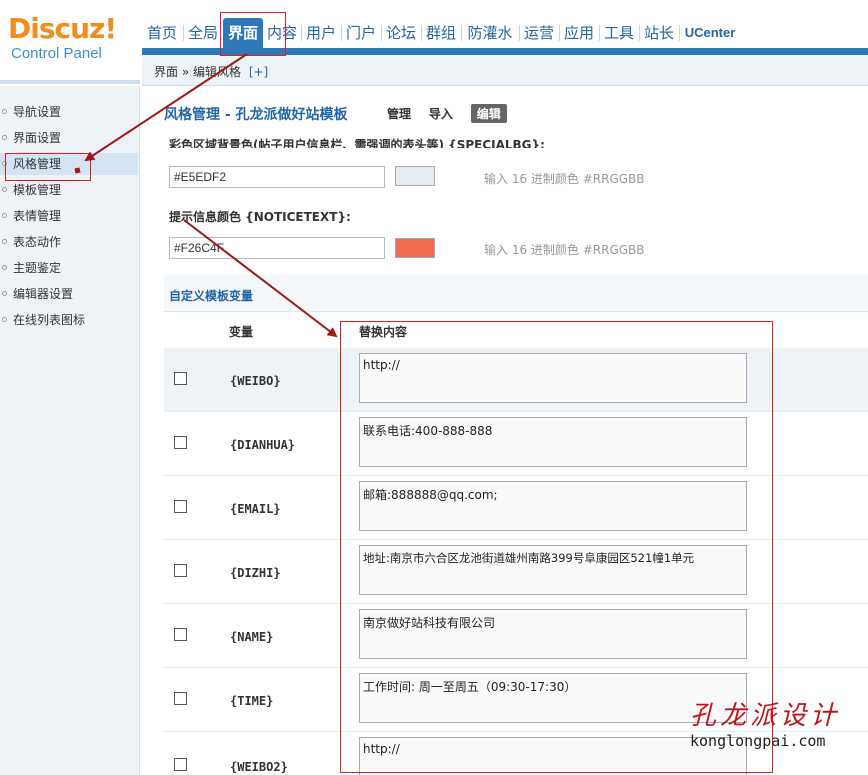 This screenshot has width=868, height=775. What do you see at coordinates (70, 82) in the screenshot?
I see `logo-underline` at bounding box center [70, 82].